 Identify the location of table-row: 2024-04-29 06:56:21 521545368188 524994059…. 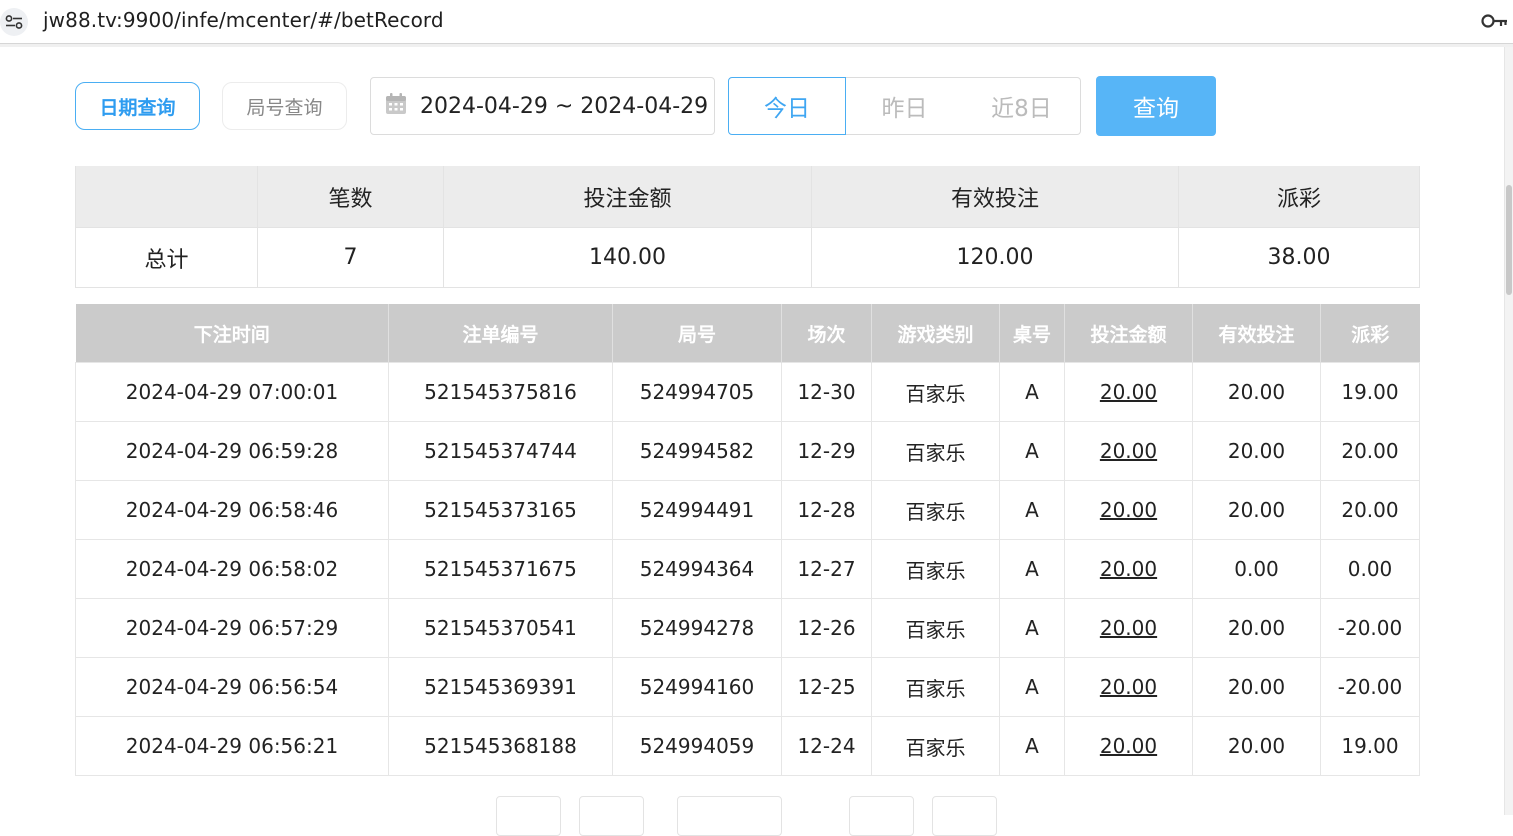
(747, 746).